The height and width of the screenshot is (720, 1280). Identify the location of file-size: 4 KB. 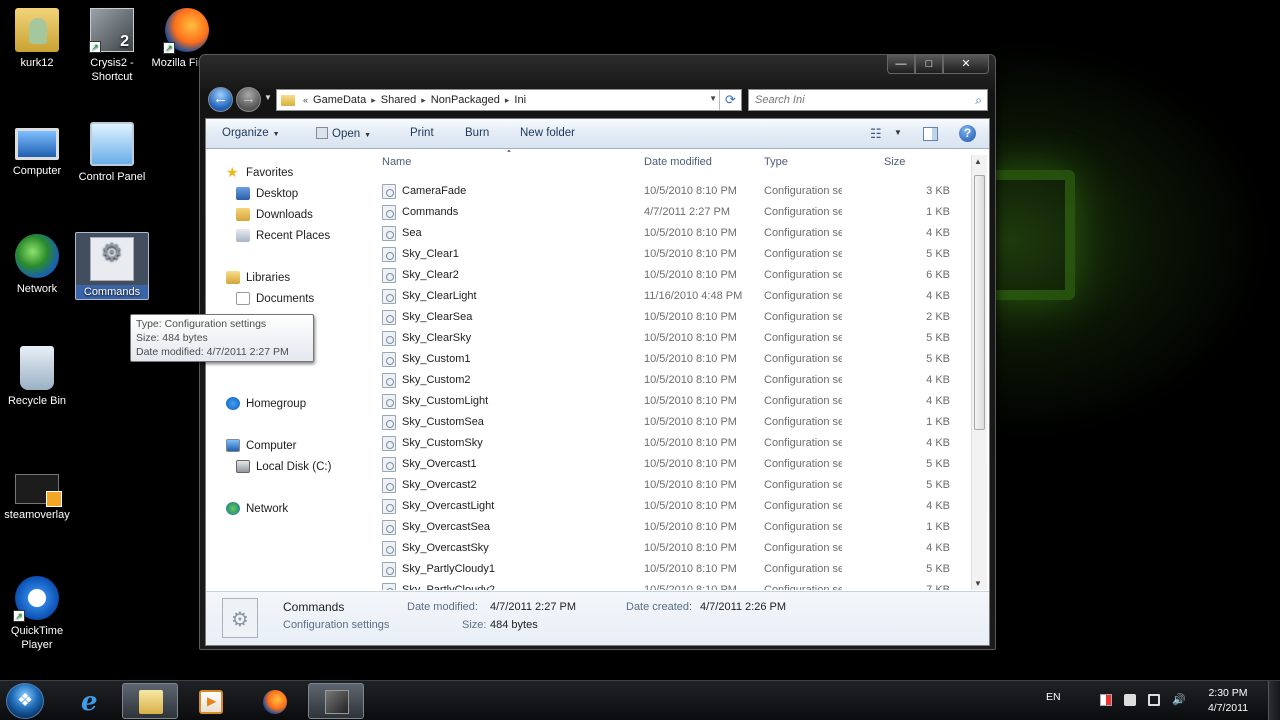
(938, 401).